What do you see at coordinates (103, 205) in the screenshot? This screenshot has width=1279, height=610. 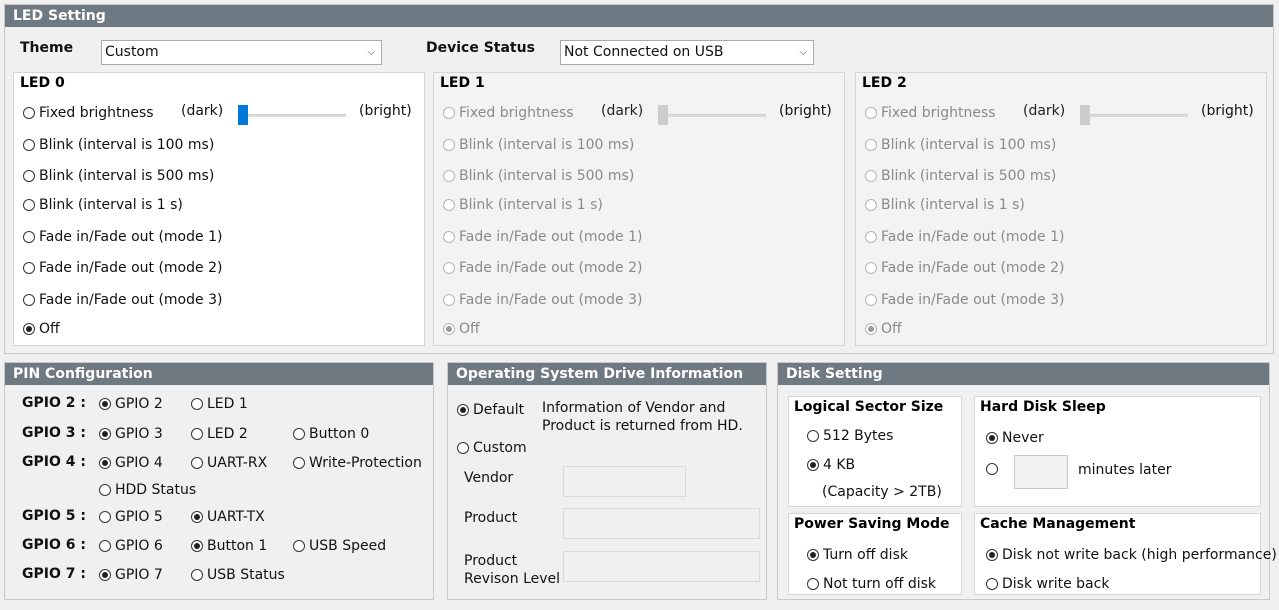 I see `led-0-option-radio: Blink (interval is 1 s)` at bounding box center [103, 205].